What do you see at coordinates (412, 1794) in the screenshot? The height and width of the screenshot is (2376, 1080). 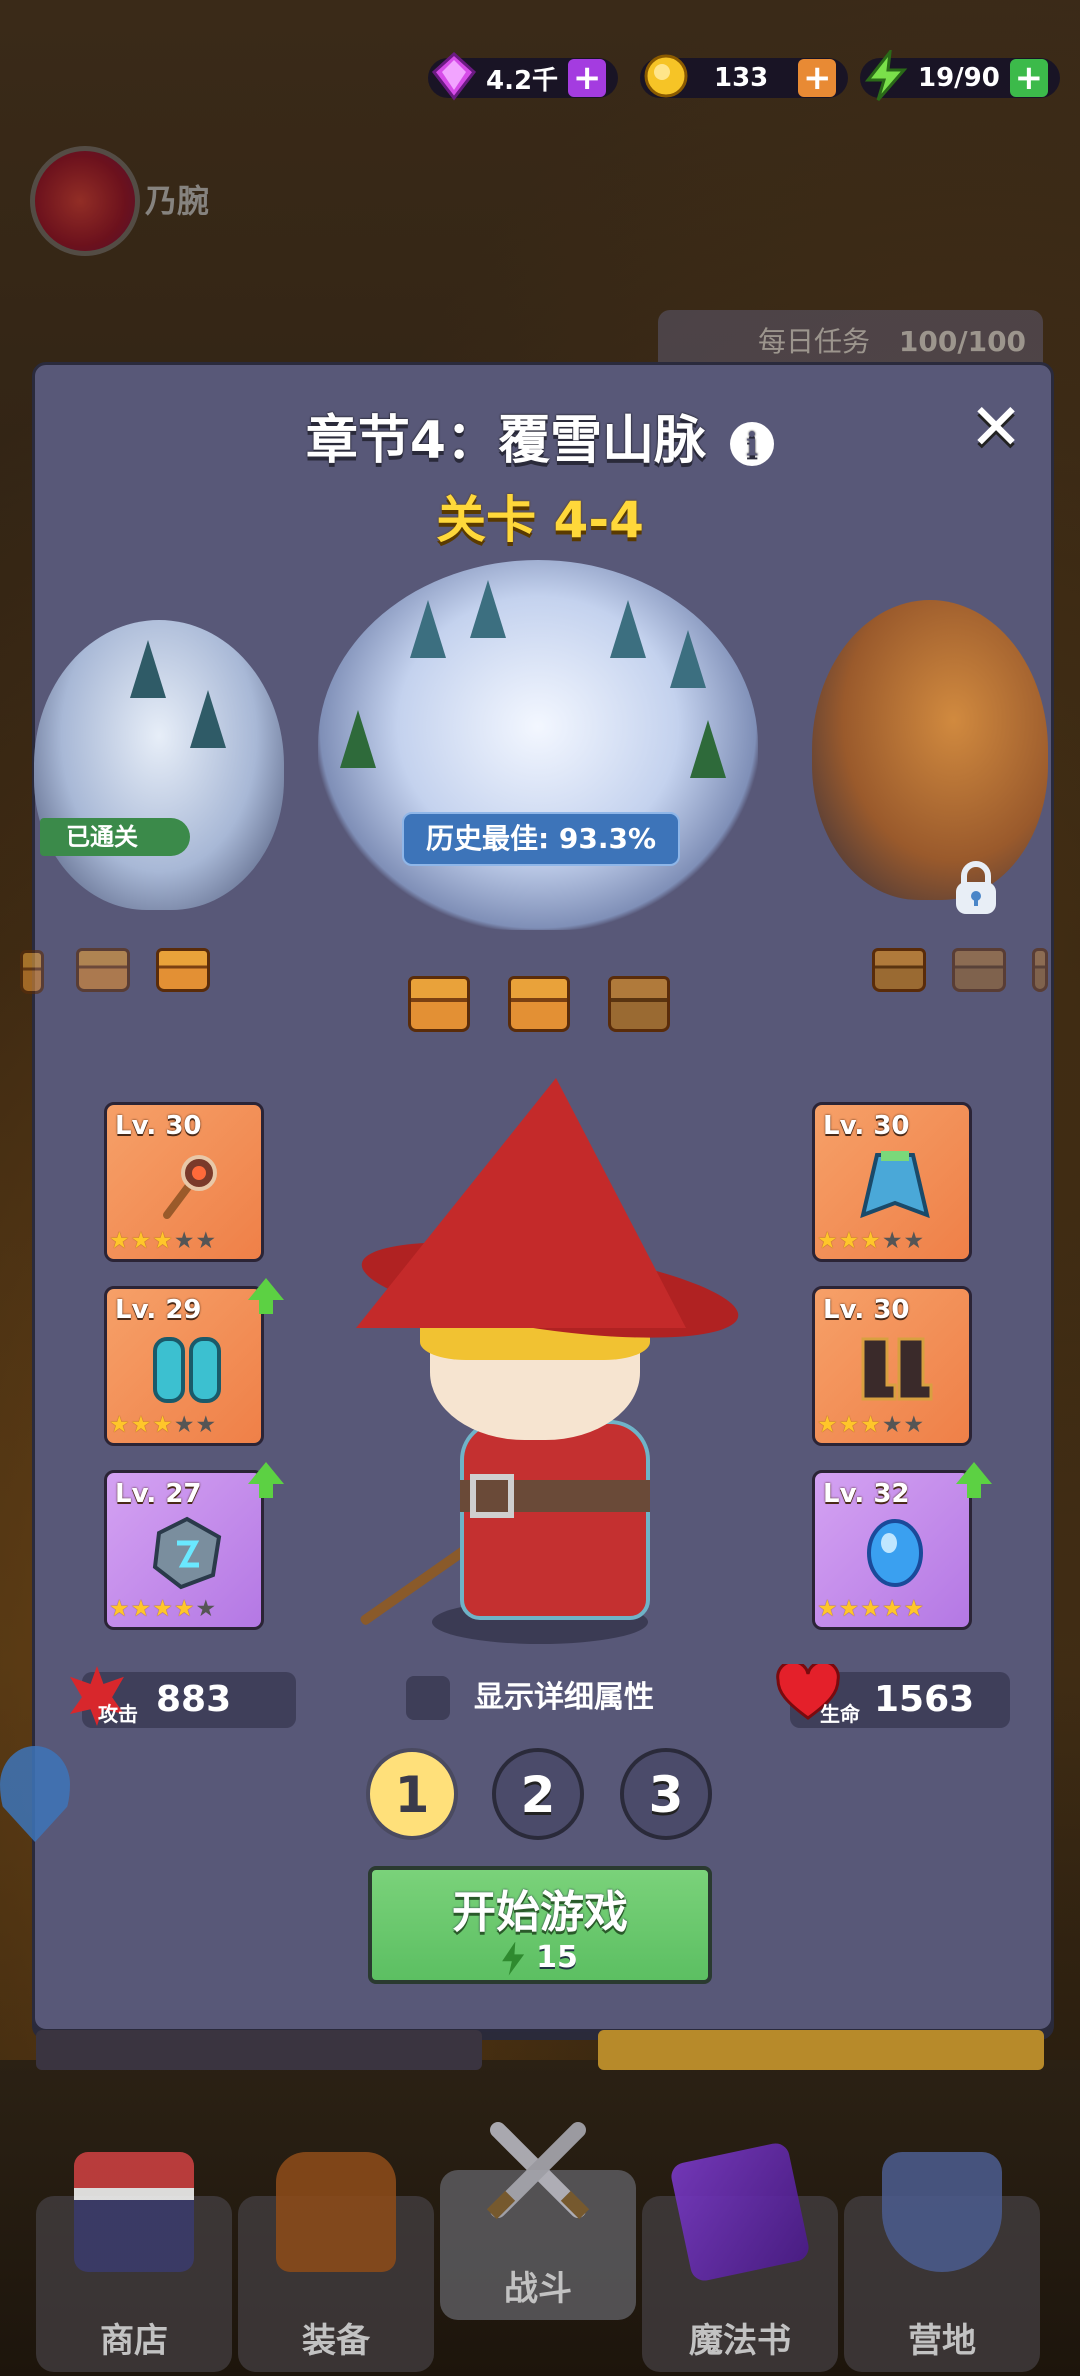 I see `loadout-1-button: 1` at bounding box center [412, 1794].